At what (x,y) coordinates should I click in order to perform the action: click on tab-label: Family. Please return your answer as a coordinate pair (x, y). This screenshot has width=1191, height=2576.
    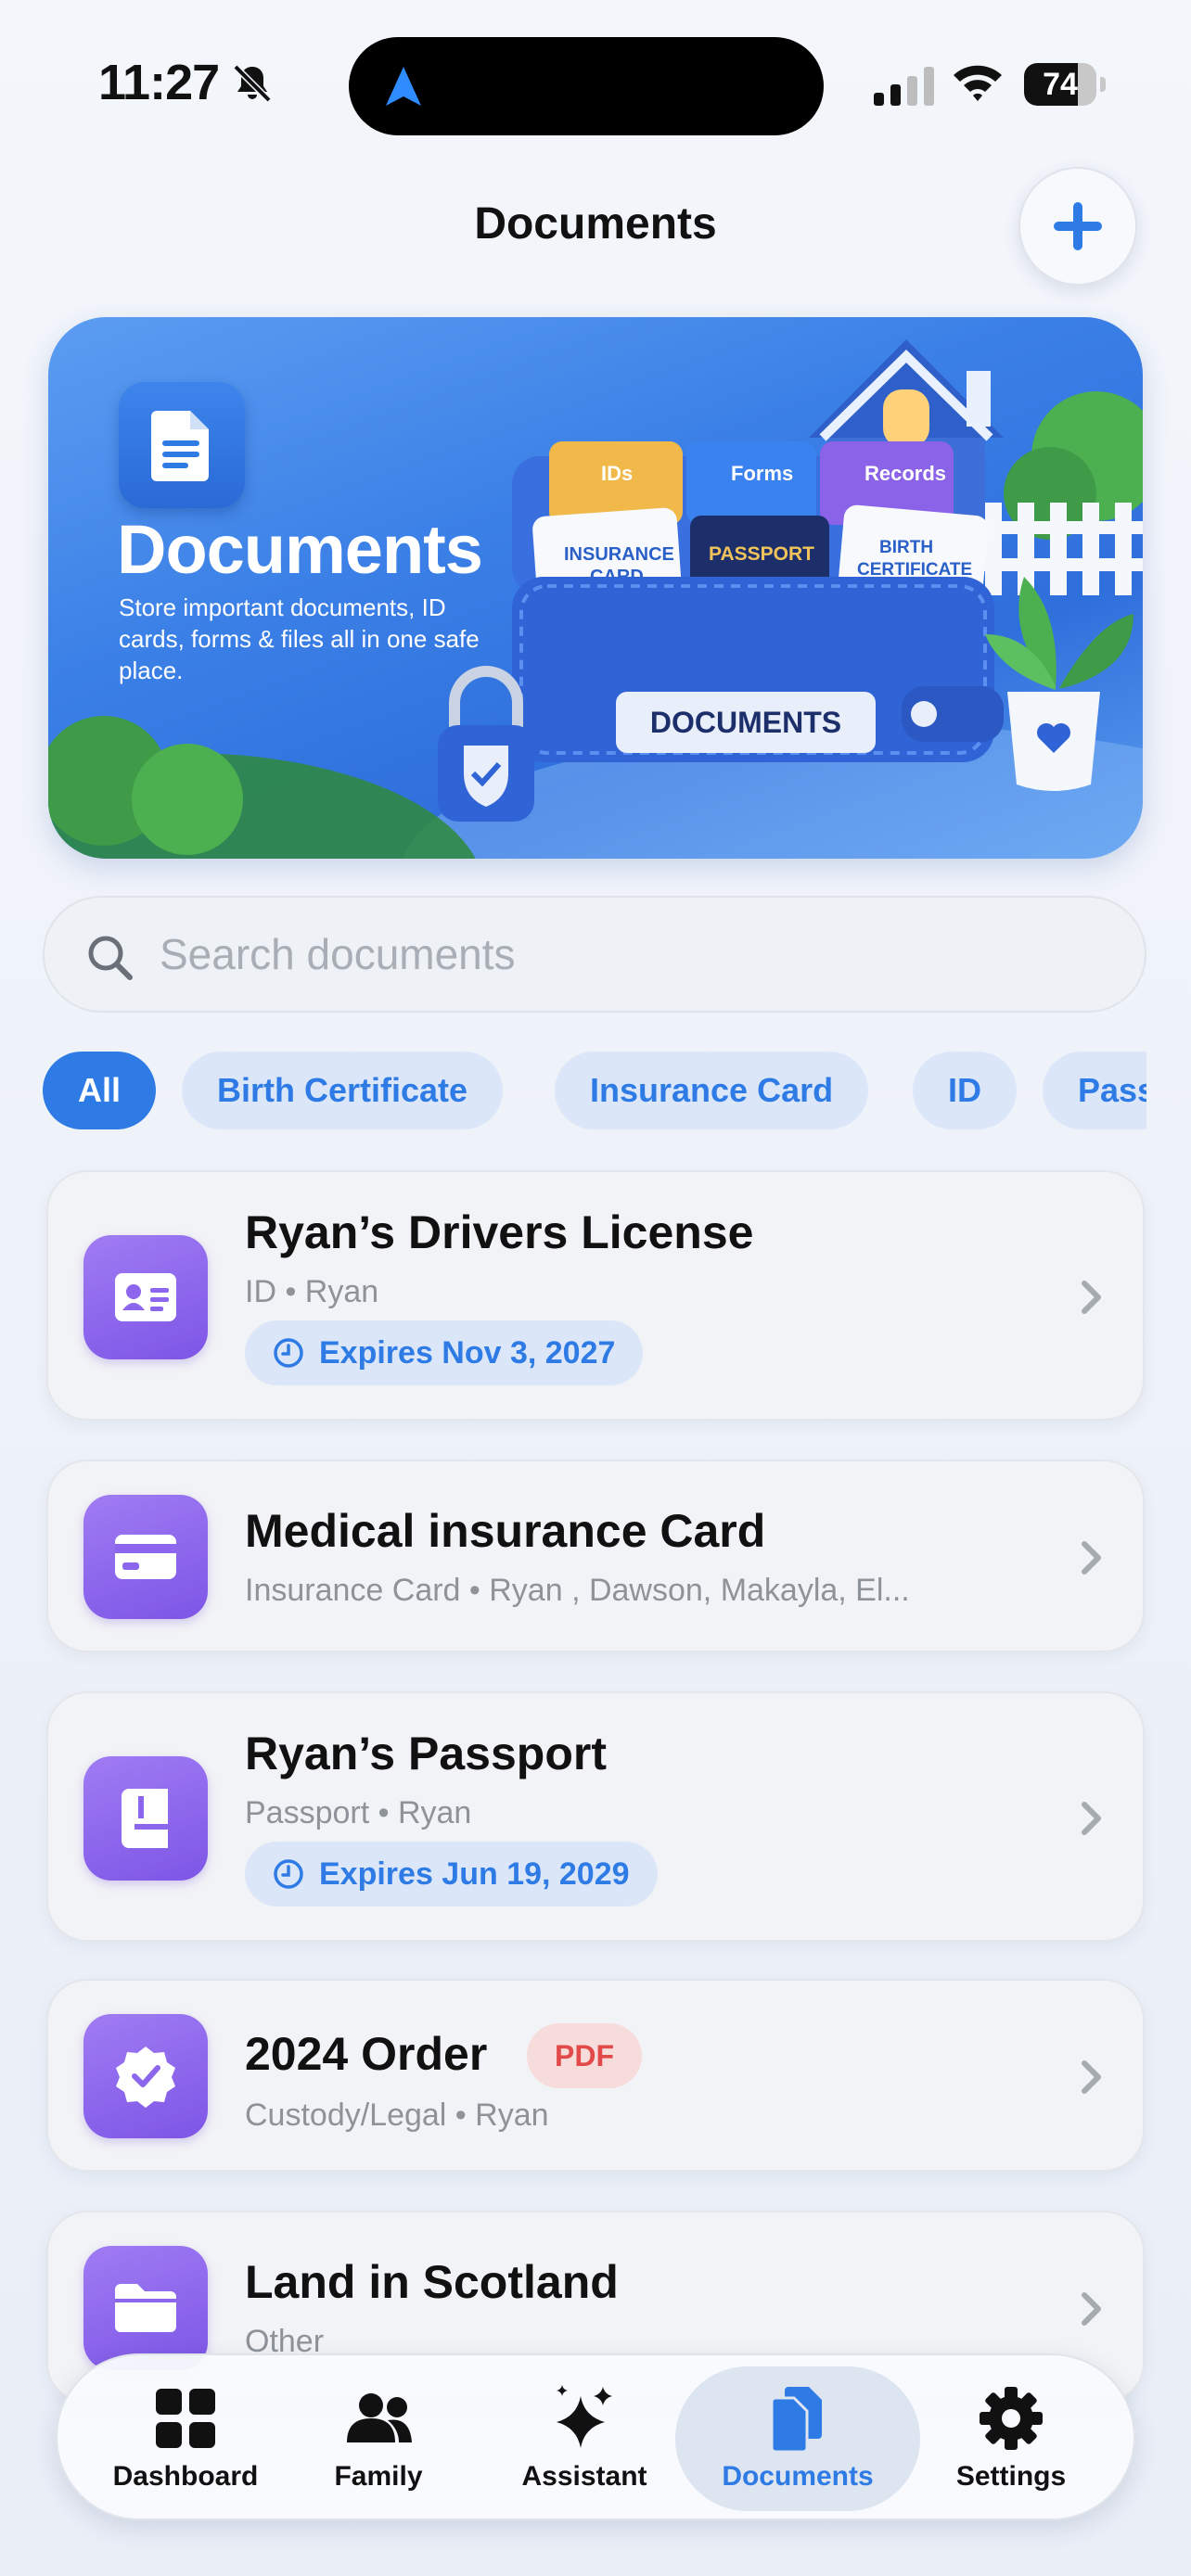
    Looking at the image, I should click on (378, 2476).